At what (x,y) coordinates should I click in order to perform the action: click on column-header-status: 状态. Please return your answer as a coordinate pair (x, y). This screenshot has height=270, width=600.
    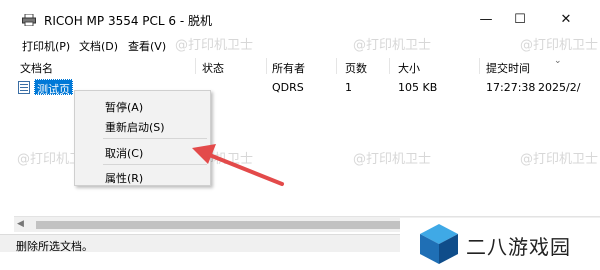
    Looking at the image, I should click on (213, 68).